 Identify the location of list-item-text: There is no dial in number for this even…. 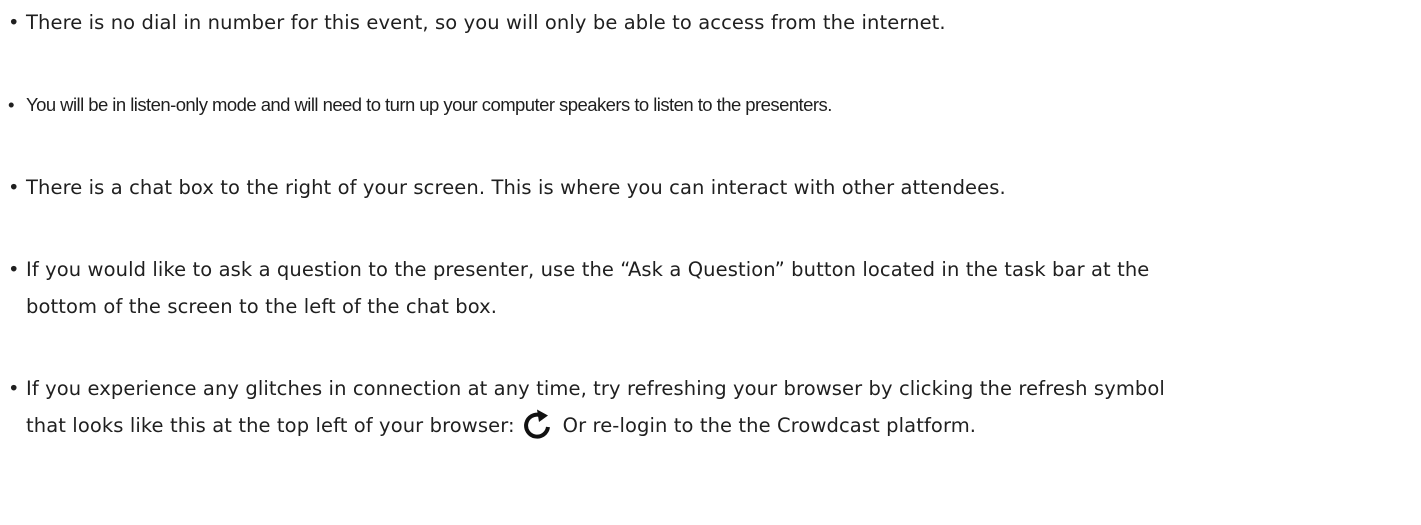
(486, 22).